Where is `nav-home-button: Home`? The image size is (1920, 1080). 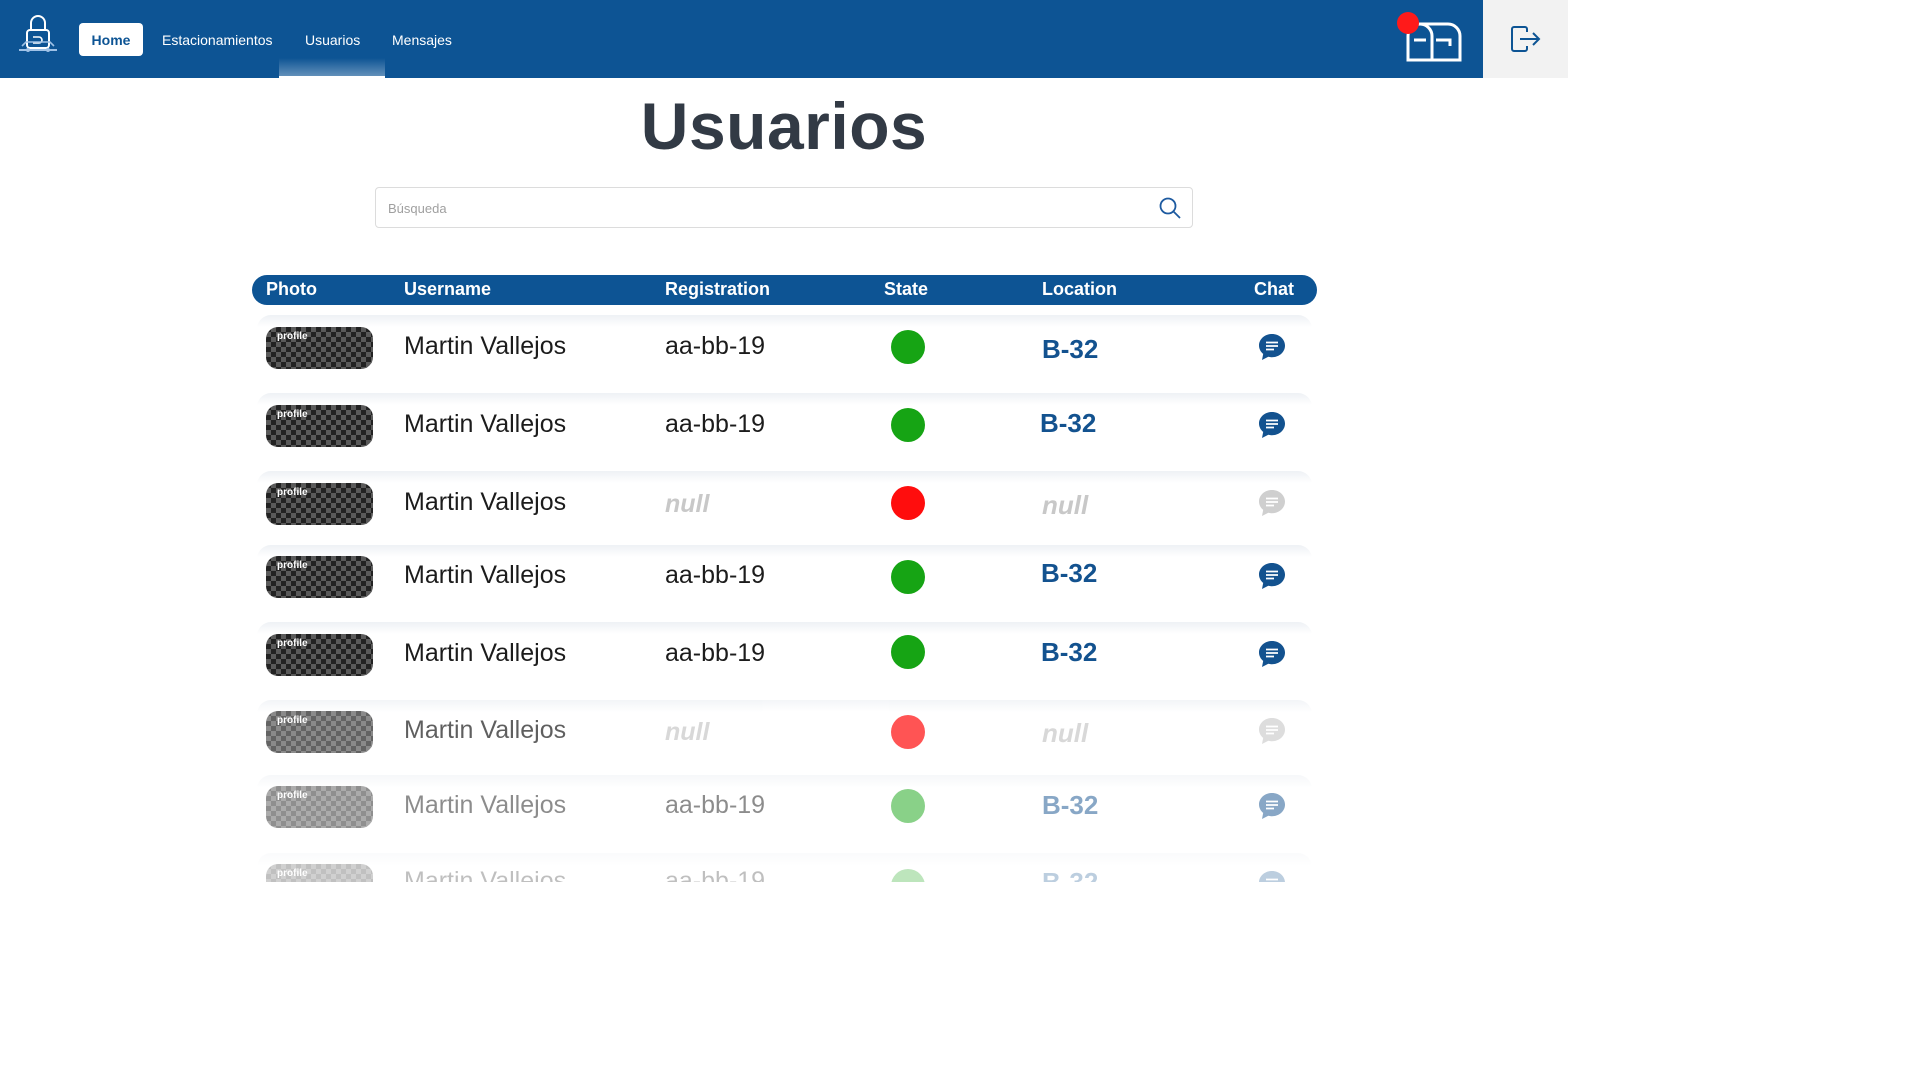 nav-home-button: Home is located at coordinates (111, 39).